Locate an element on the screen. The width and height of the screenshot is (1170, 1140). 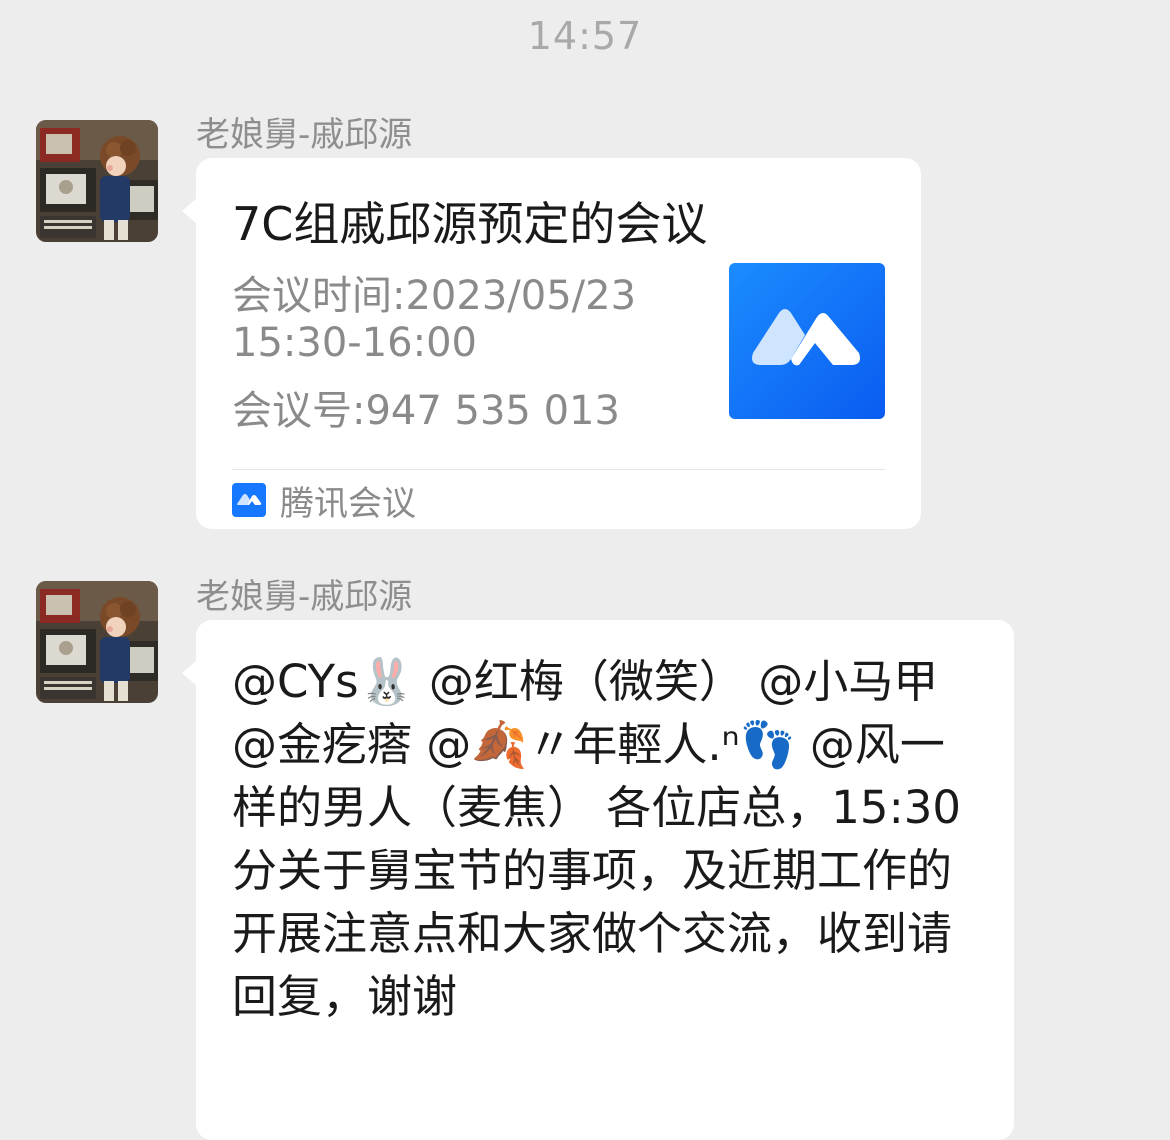
message-timestamp: 14:57 is located at coordinates (585, 36).